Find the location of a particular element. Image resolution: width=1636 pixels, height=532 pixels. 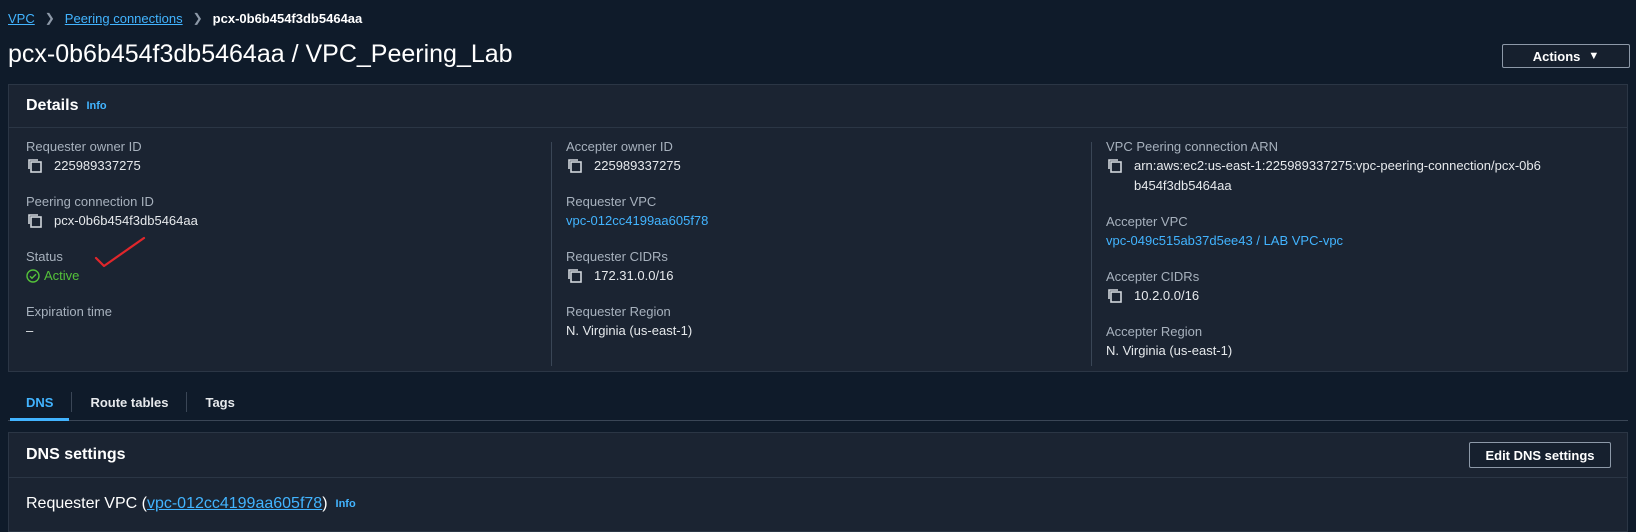

requester-vpc-field: Requester VPC vpc-012cc4199aa605f78 is located at coordinates (826, 212).